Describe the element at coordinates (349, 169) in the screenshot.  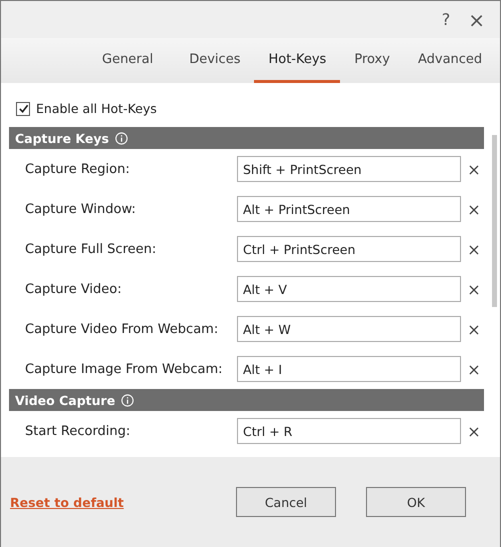
I see `hotkey-field: Shift + PrintScreen` at that location.